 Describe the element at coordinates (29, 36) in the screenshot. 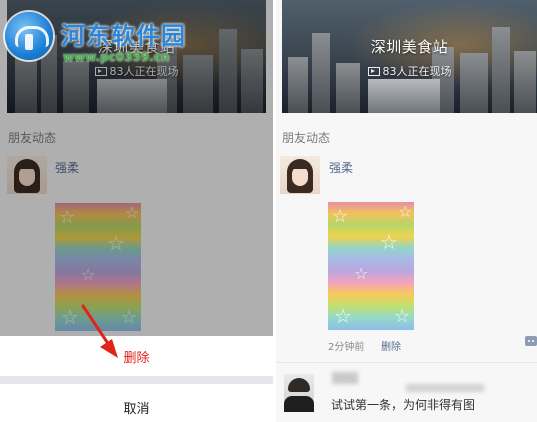

I see `watermark-logo-icon` at that location.